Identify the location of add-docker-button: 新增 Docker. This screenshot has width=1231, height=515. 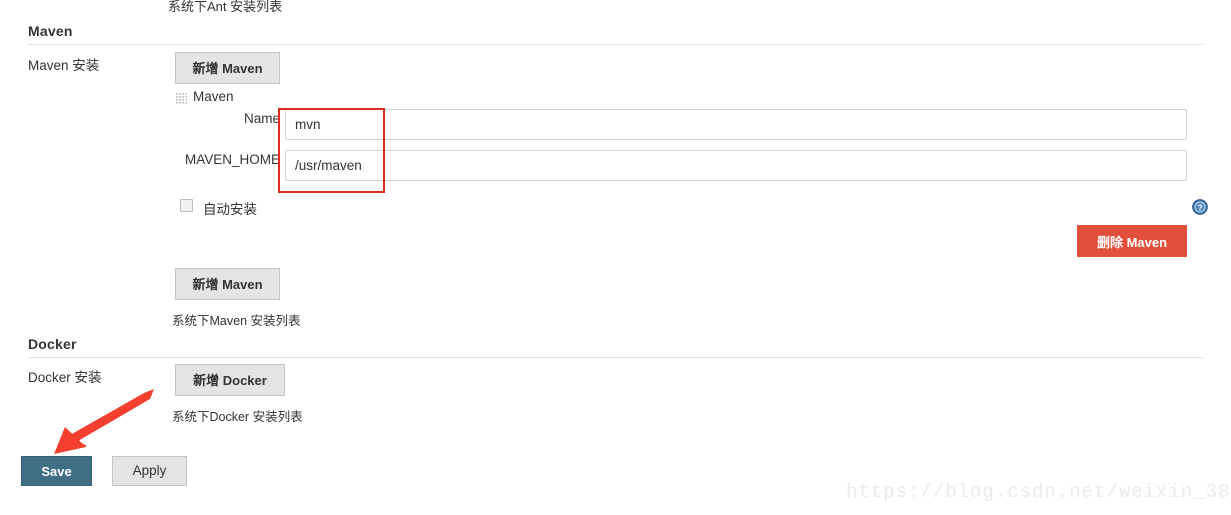
(230, 380).